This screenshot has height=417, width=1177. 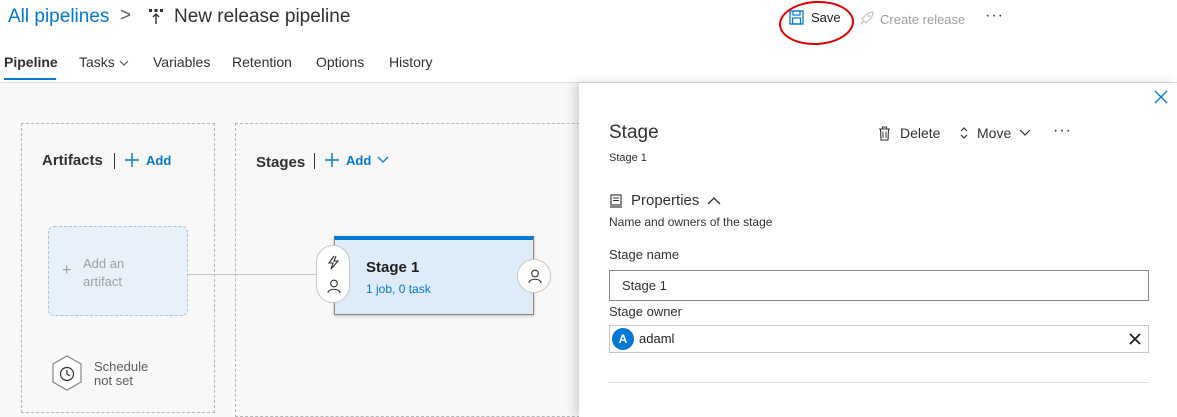 I want to click on tab-pipeline: Pipeline, so click(x=31, y=62).